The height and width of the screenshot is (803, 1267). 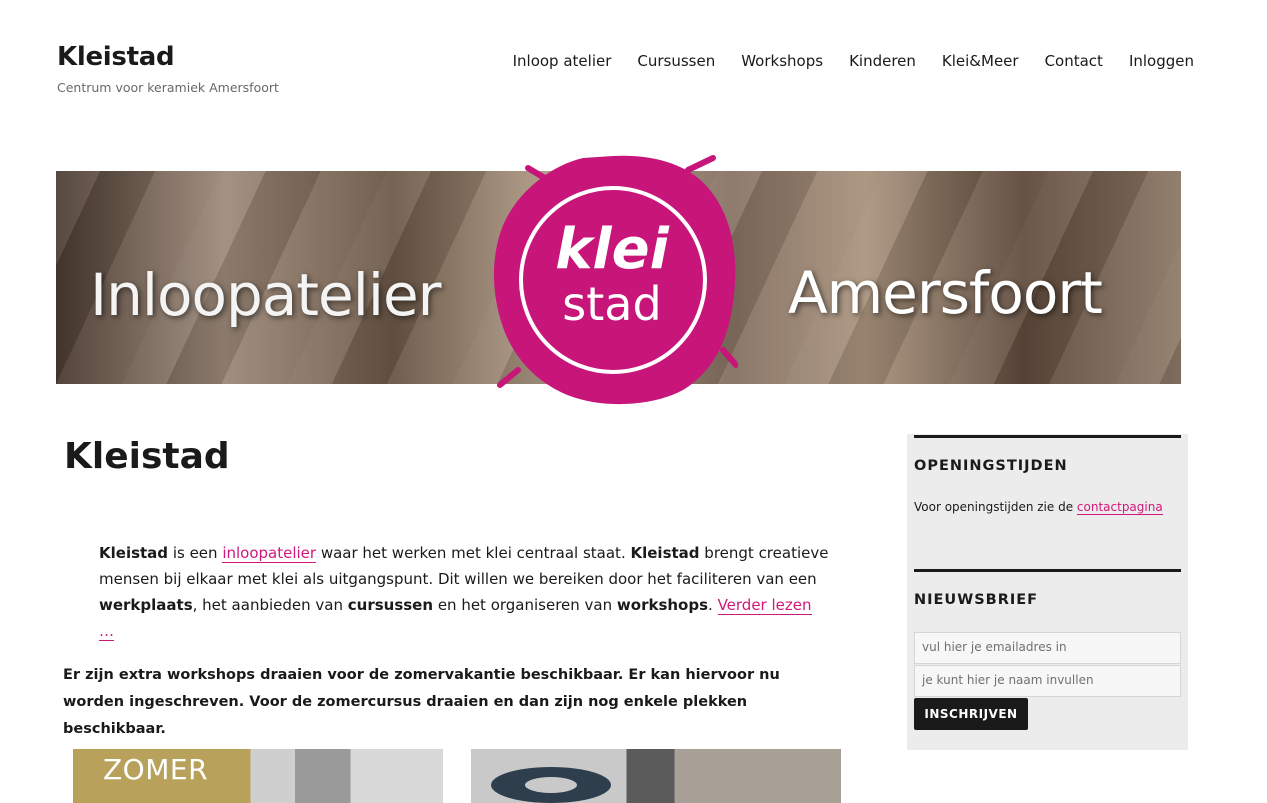 What do you see at coordinates (1161, 61) in the screenshot?
I see `nav-item-inloggen: Inloggen` at bounding box center [1161, 61].